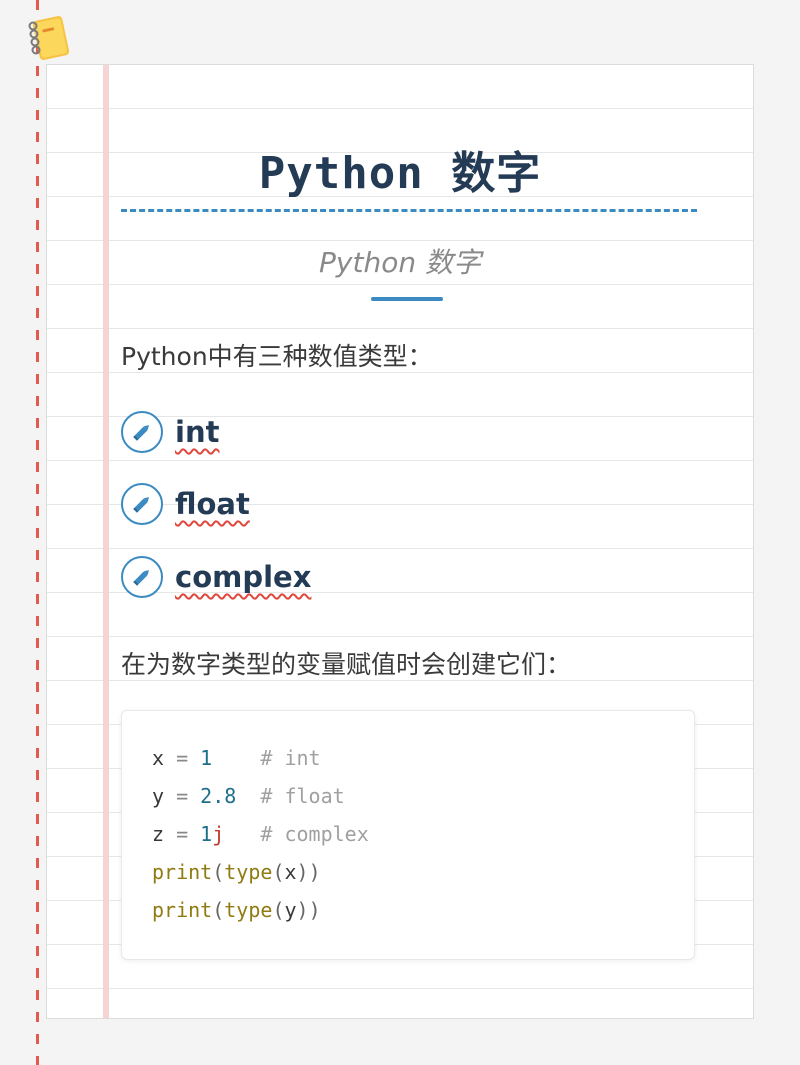 The height and width of the screenshot is (1065, 800). I want to click on type-label-complex: complex, so click(243, 577).